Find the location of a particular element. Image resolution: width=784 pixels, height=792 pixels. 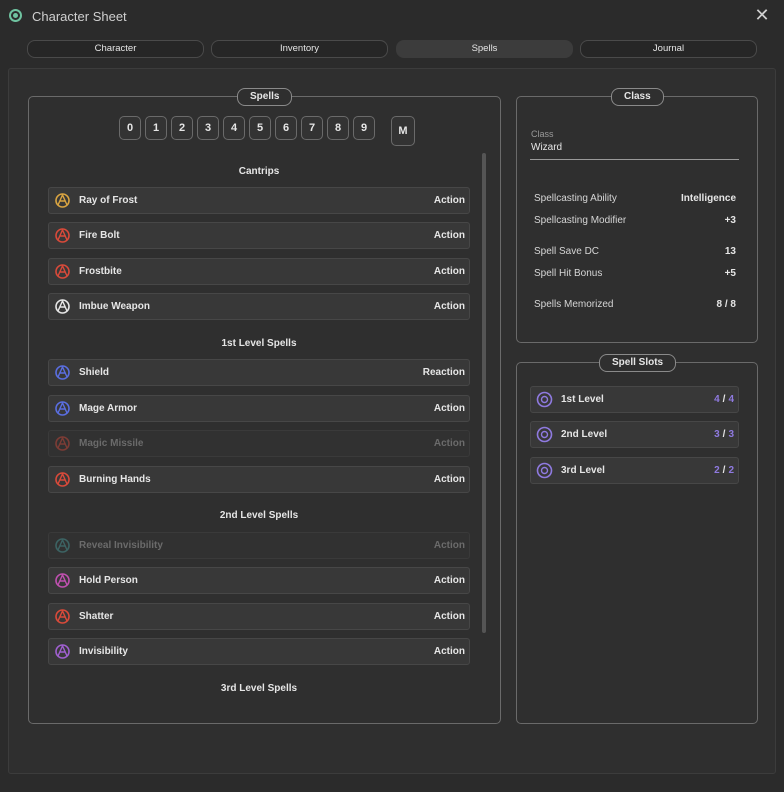

spell-slot-count: 3/3 is located at coordinates (724, 434).